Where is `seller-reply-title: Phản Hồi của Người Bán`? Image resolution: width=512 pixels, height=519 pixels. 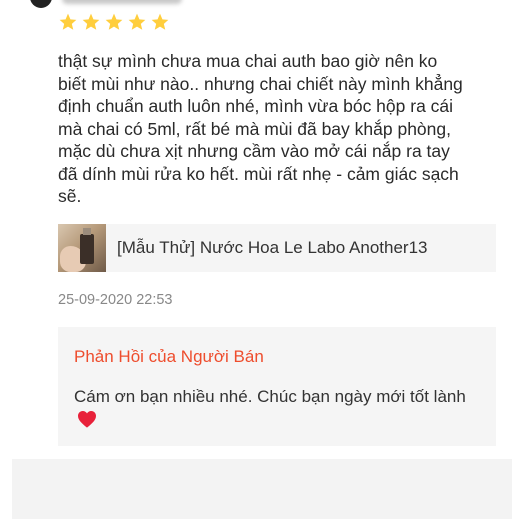
seller-reply-title: Phản Hồi của Người Bán is located at coordinates (169, 356).